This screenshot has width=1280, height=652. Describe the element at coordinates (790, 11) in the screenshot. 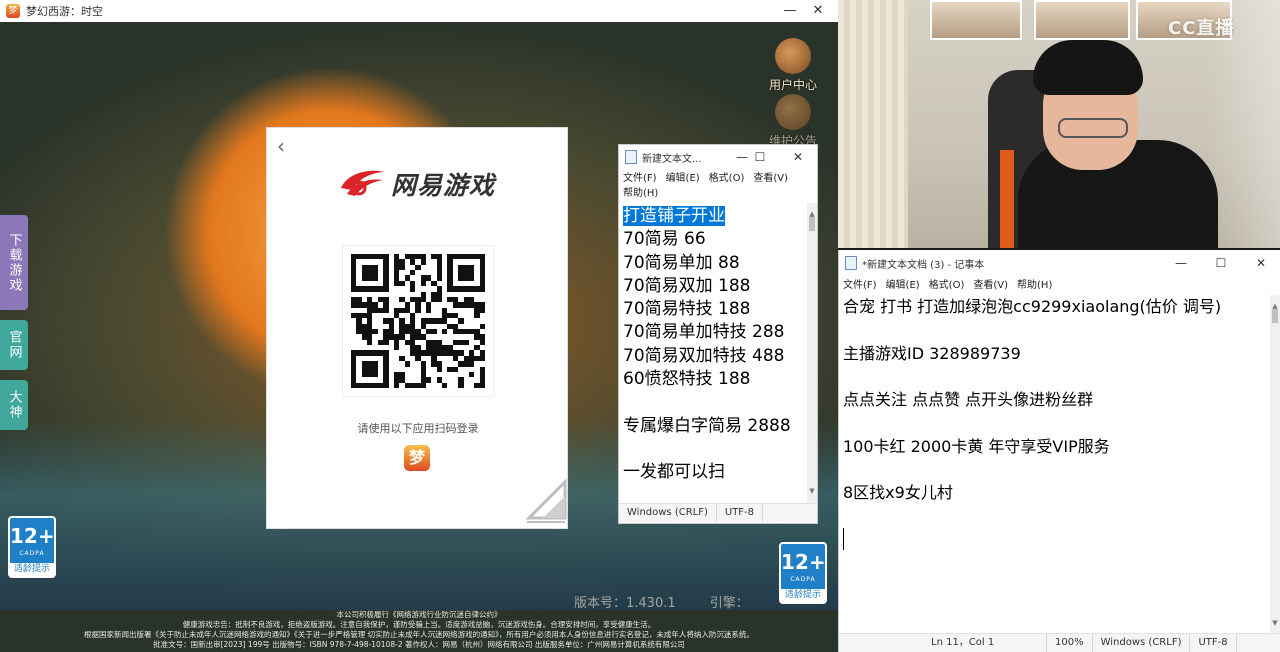

I see `game-minimize-button: —` at that location.